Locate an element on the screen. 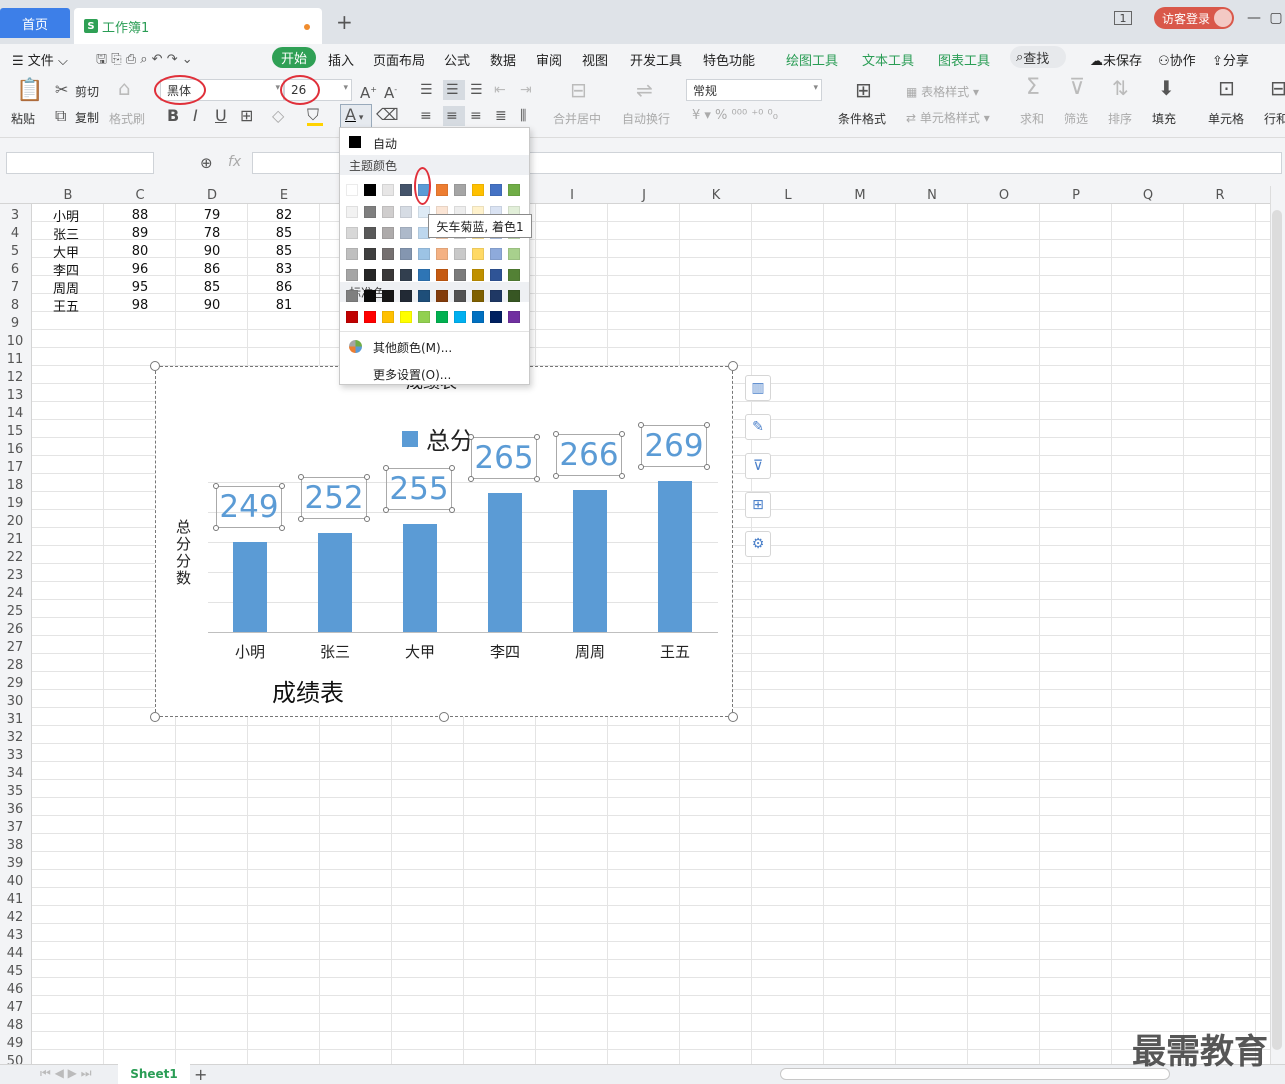 The width and height of the screenshot is (1285, 1084). paste-icon: 📋 is located at coordinates (29, 91).